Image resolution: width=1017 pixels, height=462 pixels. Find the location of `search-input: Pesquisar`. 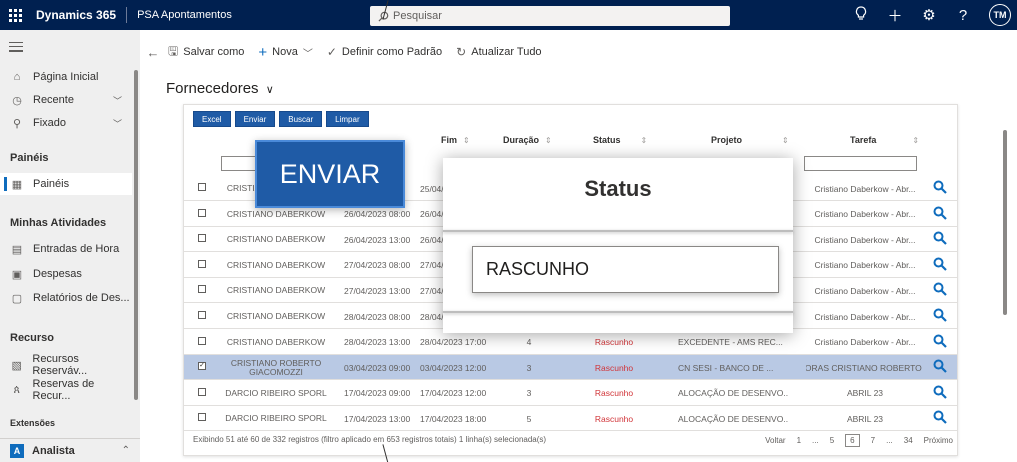

search-input: Pesquisar is located at coordinates (550, 16).